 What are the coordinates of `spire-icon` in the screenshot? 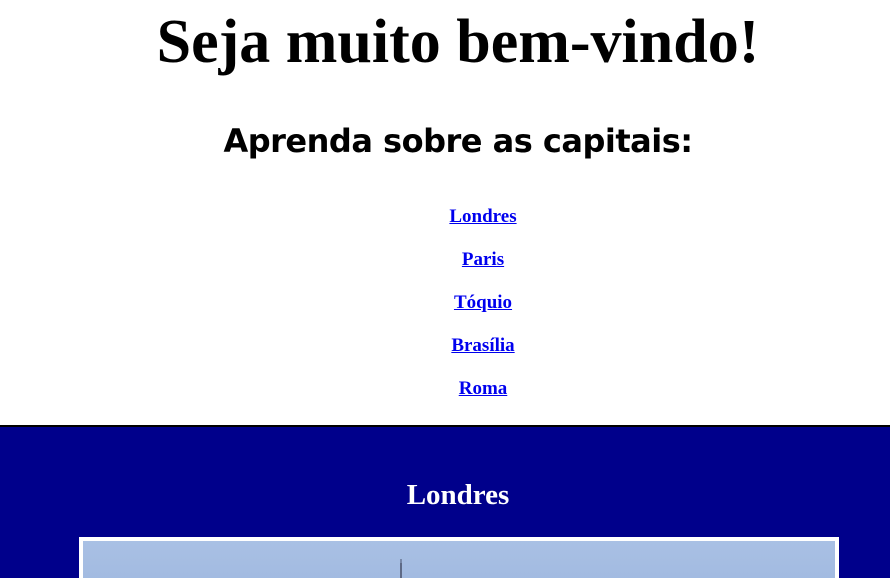 It's located at (401, 568).